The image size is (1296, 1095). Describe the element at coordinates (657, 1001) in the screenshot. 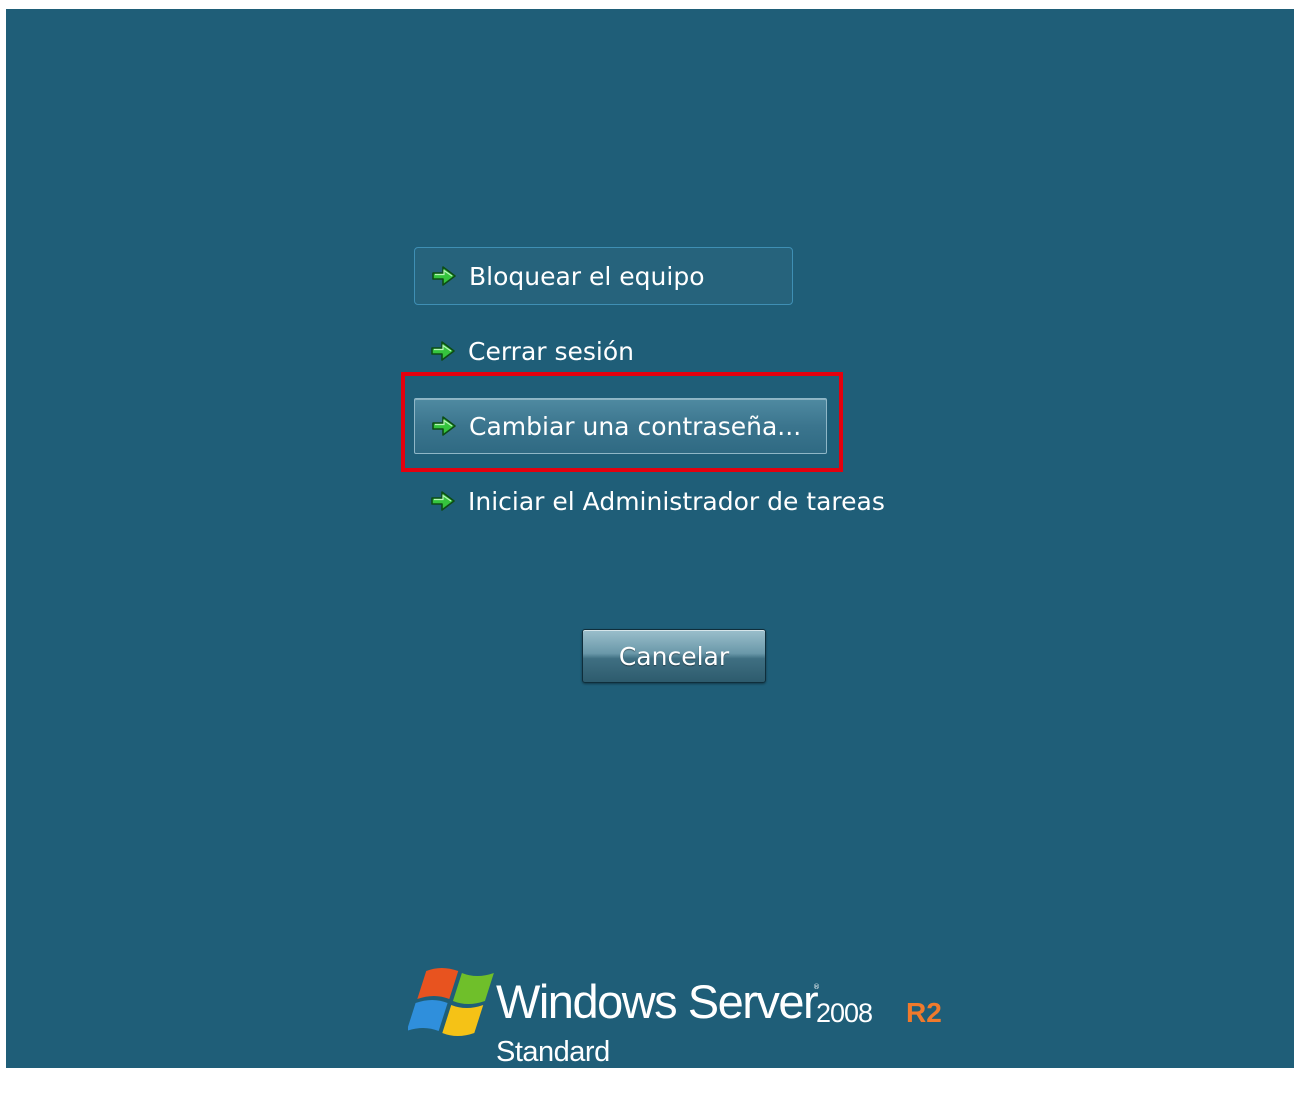

I see `product-name: Windows Server` at that location.